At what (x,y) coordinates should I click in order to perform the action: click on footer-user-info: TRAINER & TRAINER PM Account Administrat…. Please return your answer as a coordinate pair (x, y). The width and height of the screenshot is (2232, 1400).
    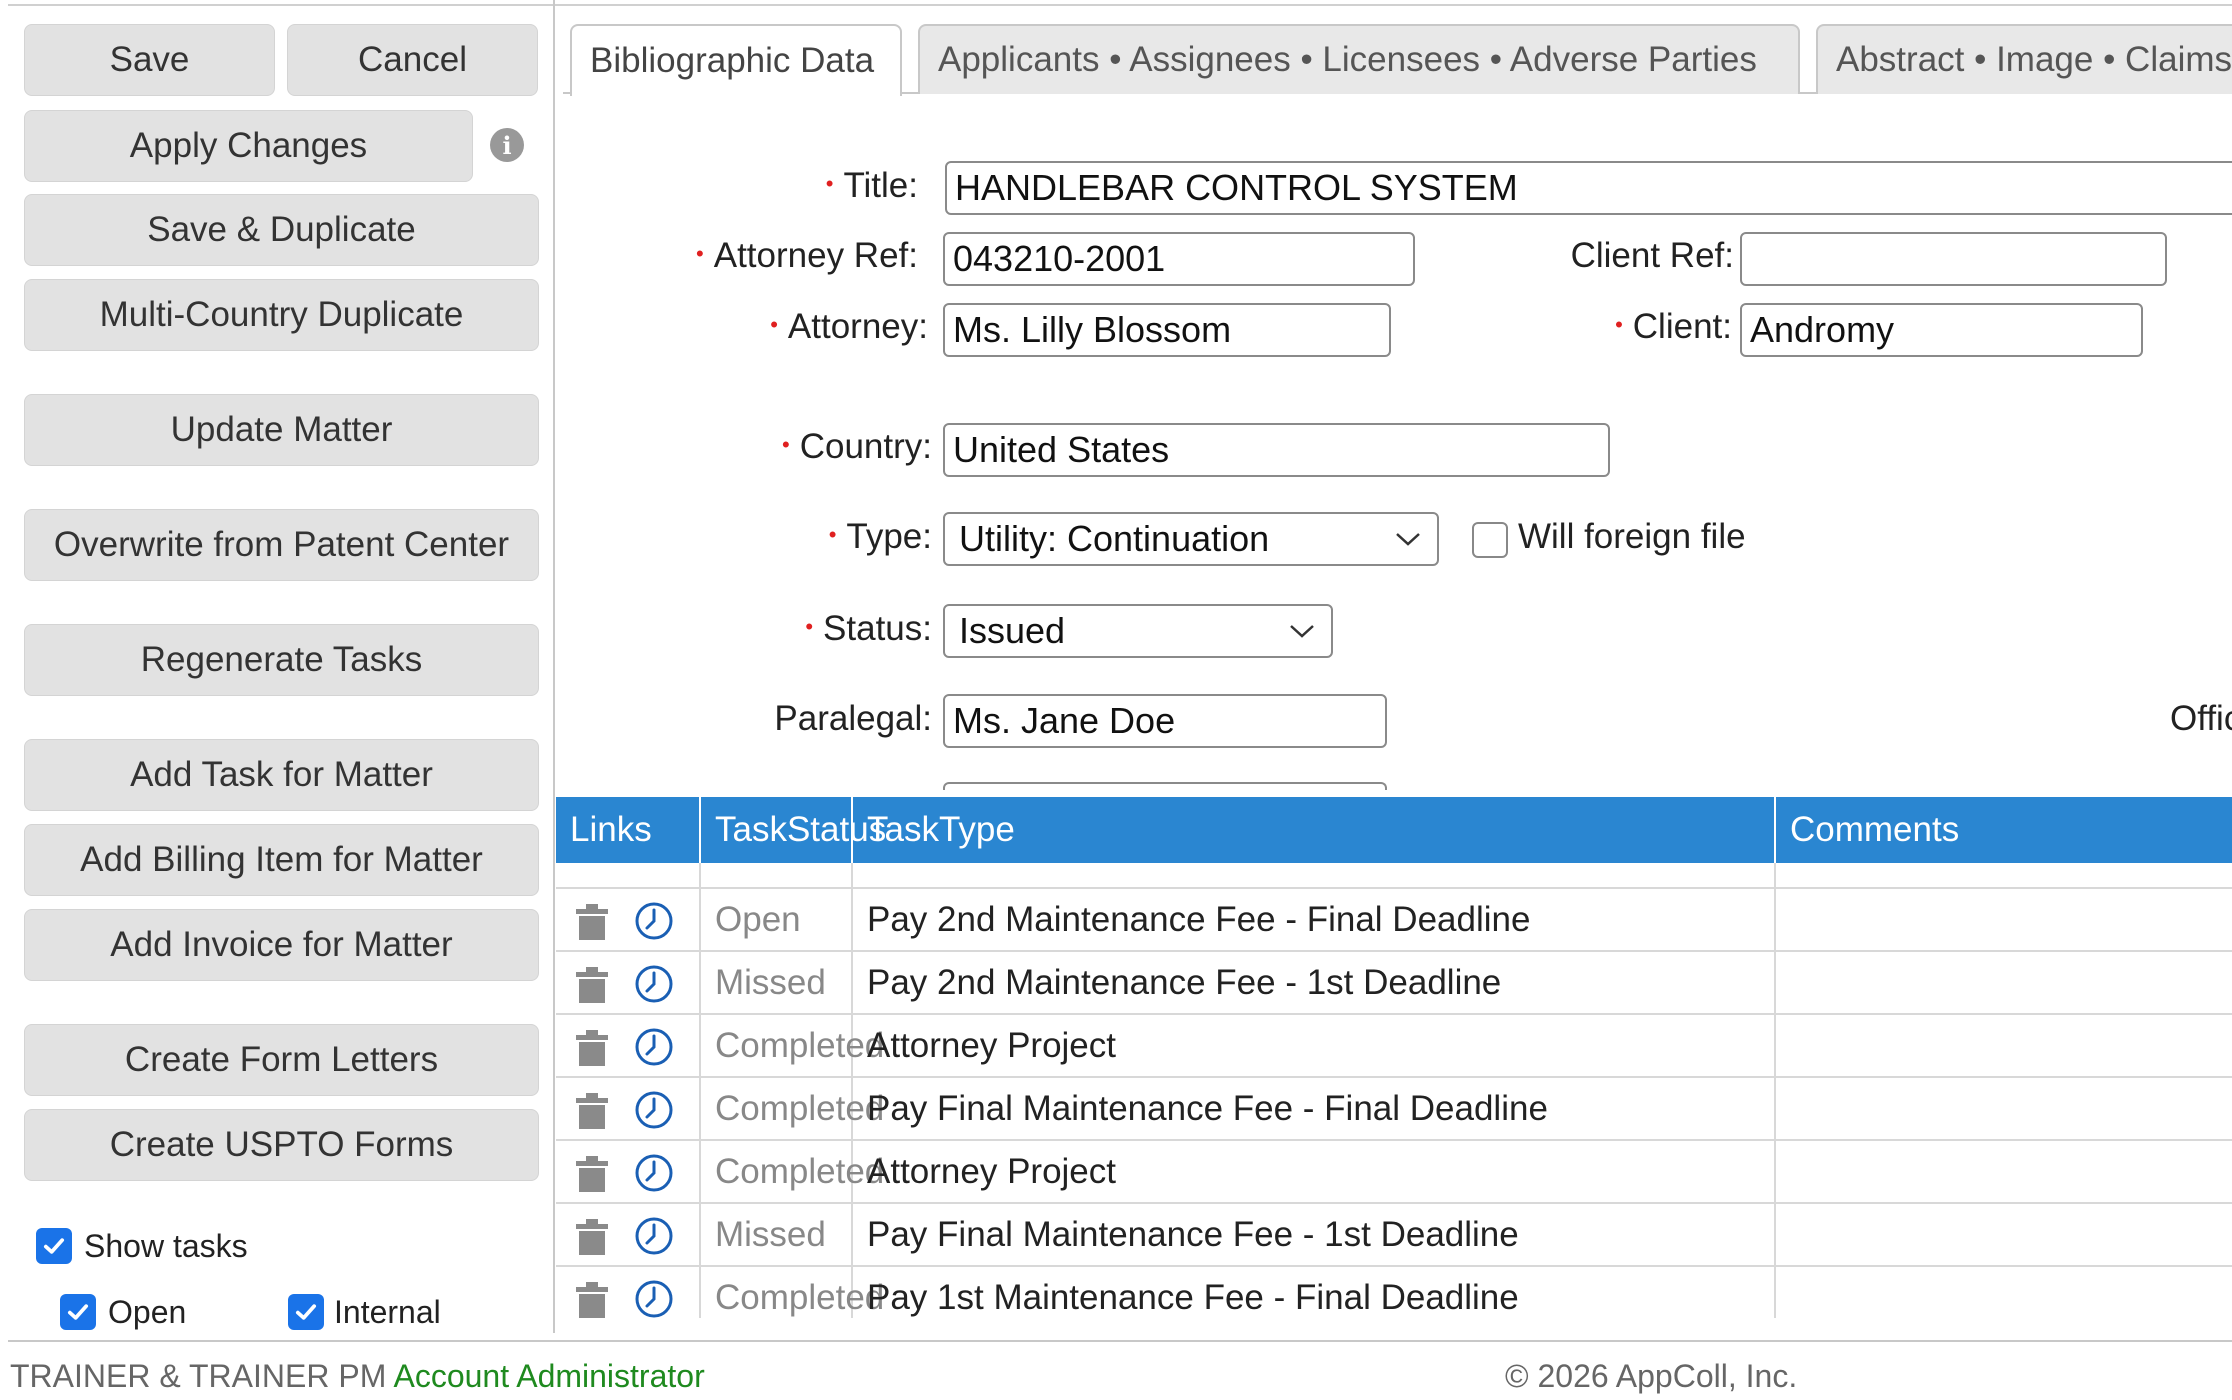
    Looking at the image, I should click on (357, 1376).